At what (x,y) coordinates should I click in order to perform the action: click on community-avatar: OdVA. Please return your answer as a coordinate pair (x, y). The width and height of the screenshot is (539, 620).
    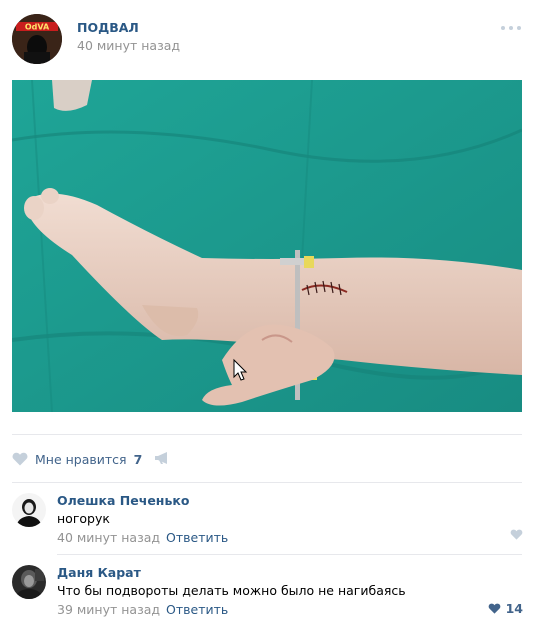
    Looking at the image, I should click on (37, 39).